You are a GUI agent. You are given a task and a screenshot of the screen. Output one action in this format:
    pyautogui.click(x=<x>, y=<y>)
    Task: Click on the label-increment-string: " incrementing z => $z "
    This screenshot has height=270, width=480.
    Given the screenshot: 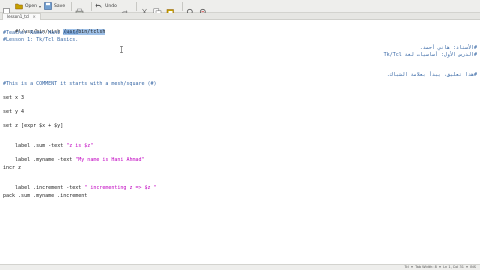 What is the action you would take?
    pyautogui.click(x=120, y=188)
    